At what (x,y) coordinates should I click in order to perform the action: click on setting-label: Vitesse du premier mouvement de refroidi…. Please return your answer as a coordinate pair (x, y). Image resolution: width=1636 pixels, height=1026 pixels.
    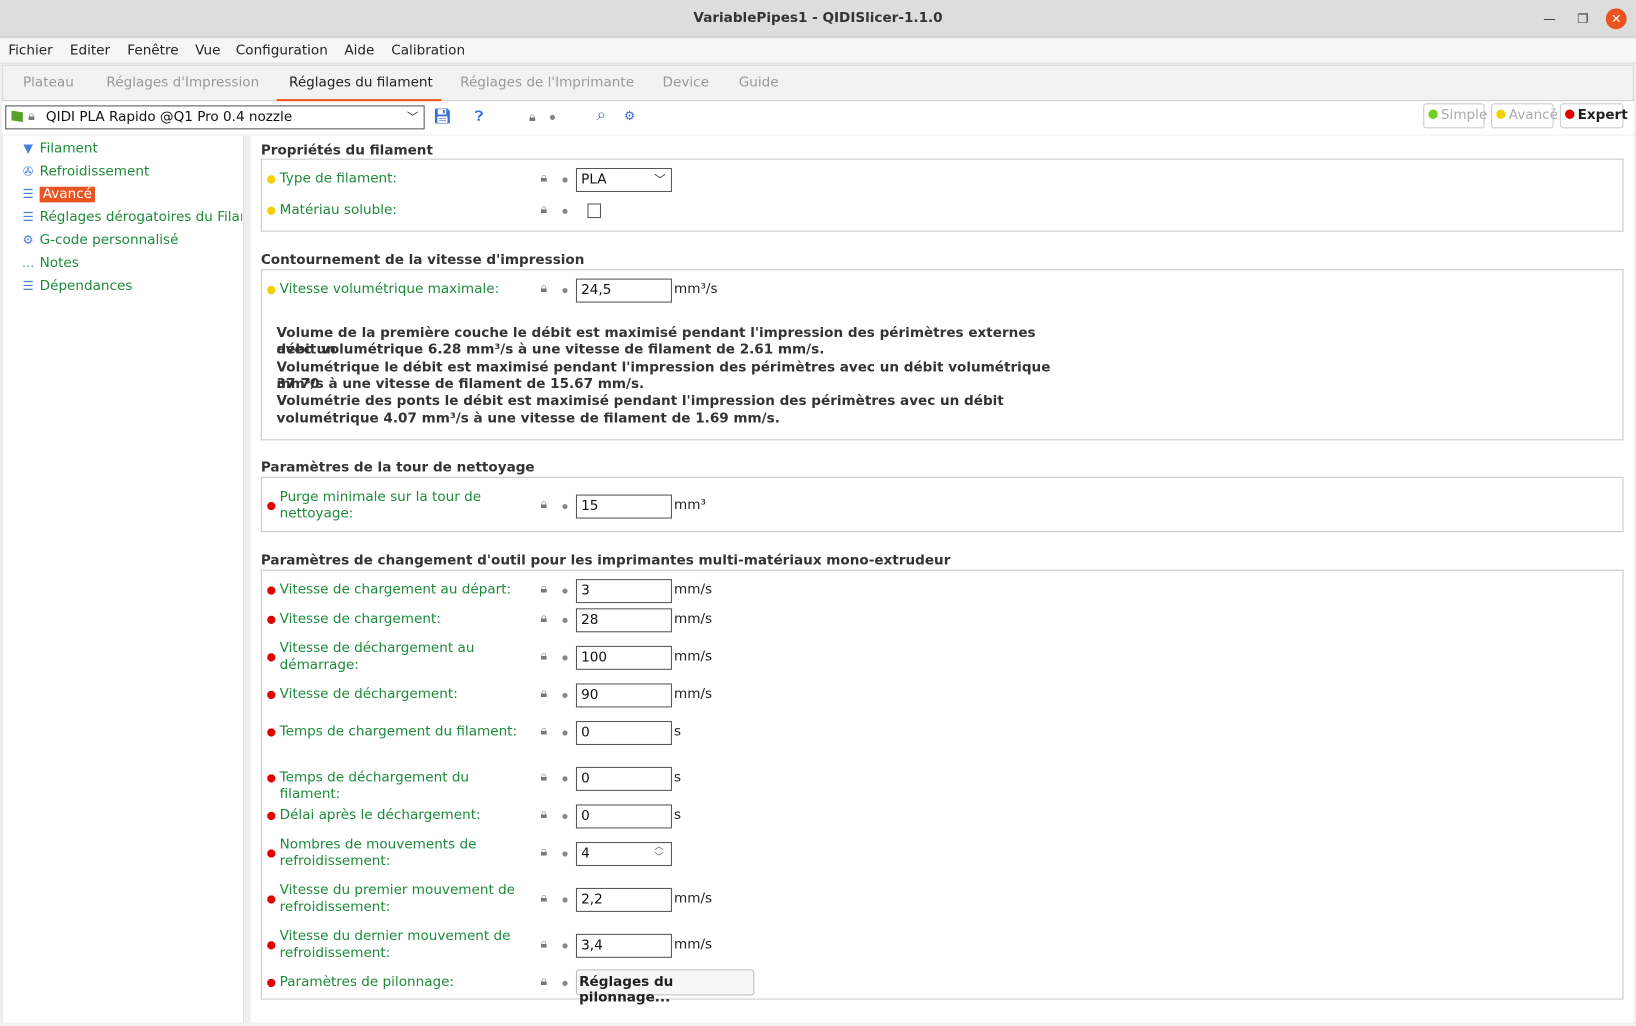
    Looking at the image, I should click on (397, 899).